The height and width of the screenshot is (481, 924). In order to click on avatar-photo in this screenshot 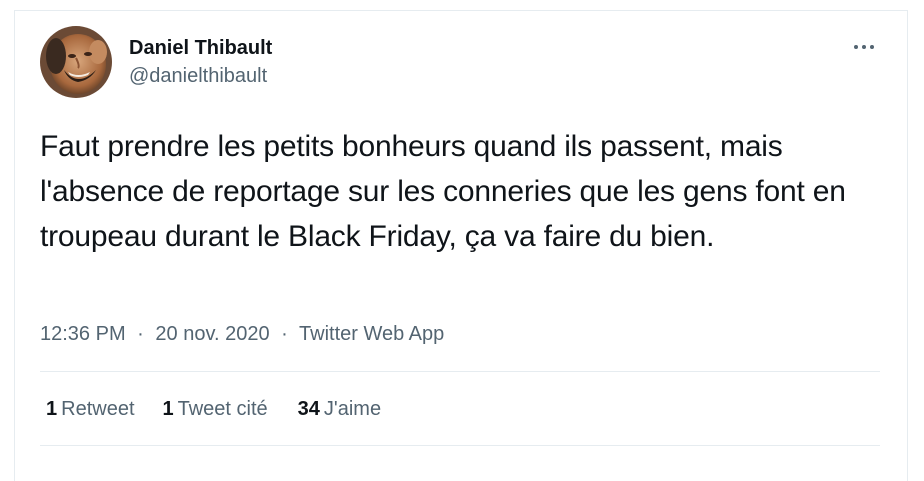, I will do `click(76, 62)`.